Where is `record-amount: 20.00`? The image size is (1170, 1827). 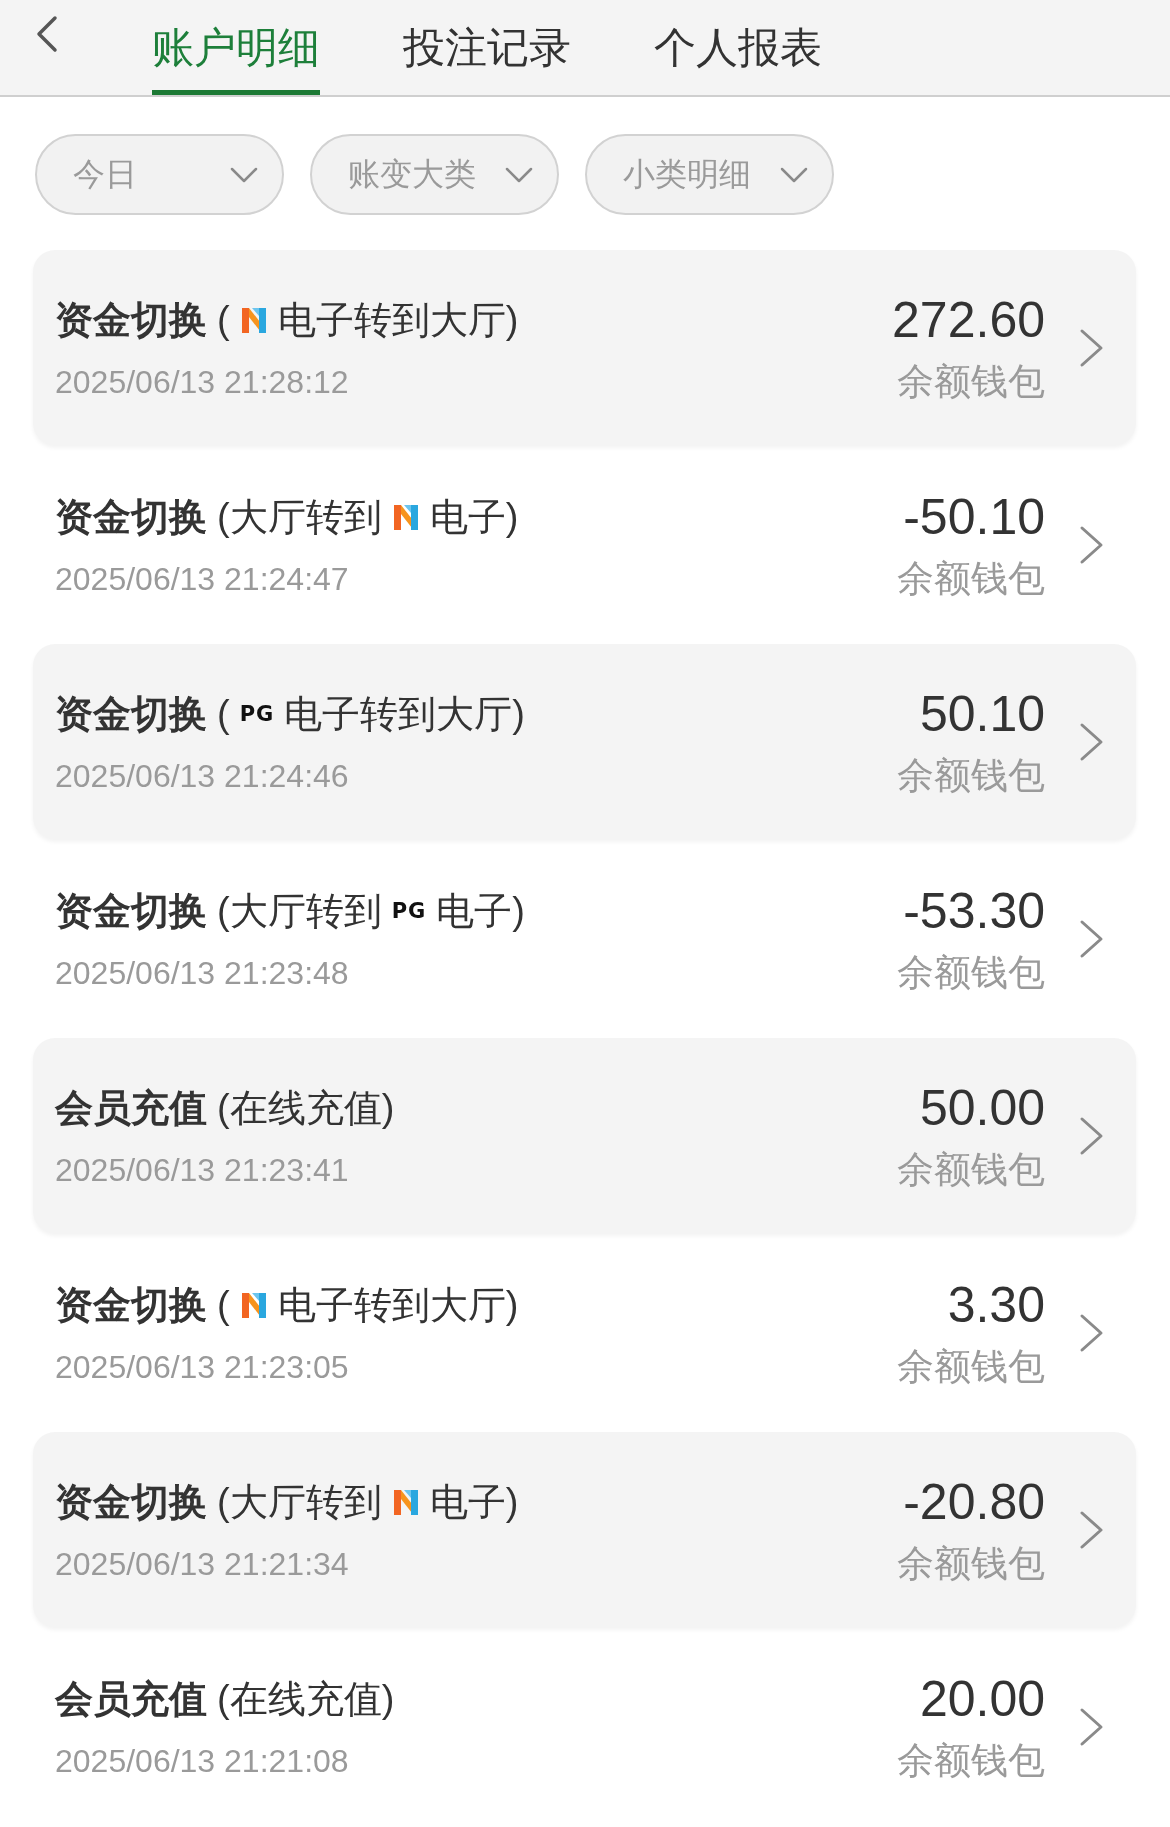
record-amount: 20.00 is located at coordinates (982, 1698).